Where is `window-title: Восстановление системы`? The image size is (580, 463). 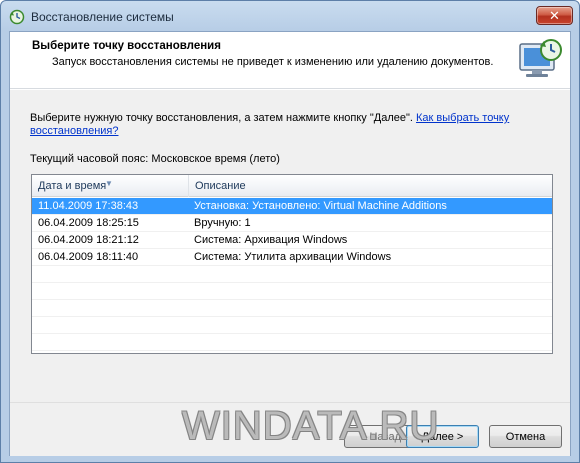 window-title: Восстановление системы is located at coordinates (102, 17).